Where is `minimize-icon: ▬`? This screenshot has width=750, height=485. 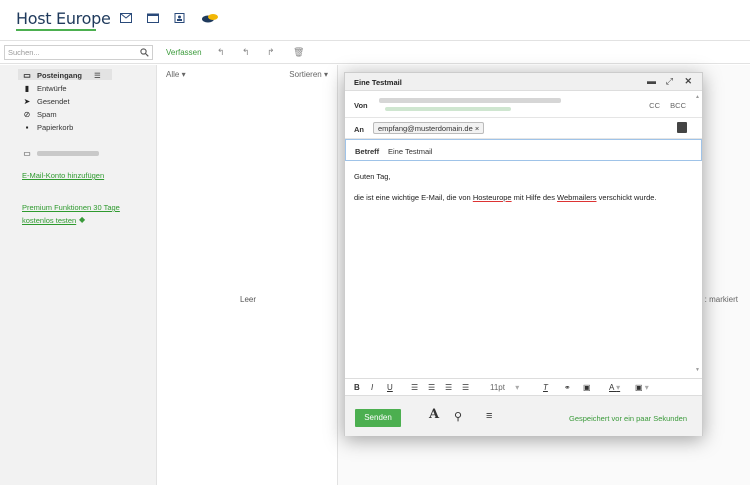
minimize-icon: ▬ is located at coordinates (651, 81).